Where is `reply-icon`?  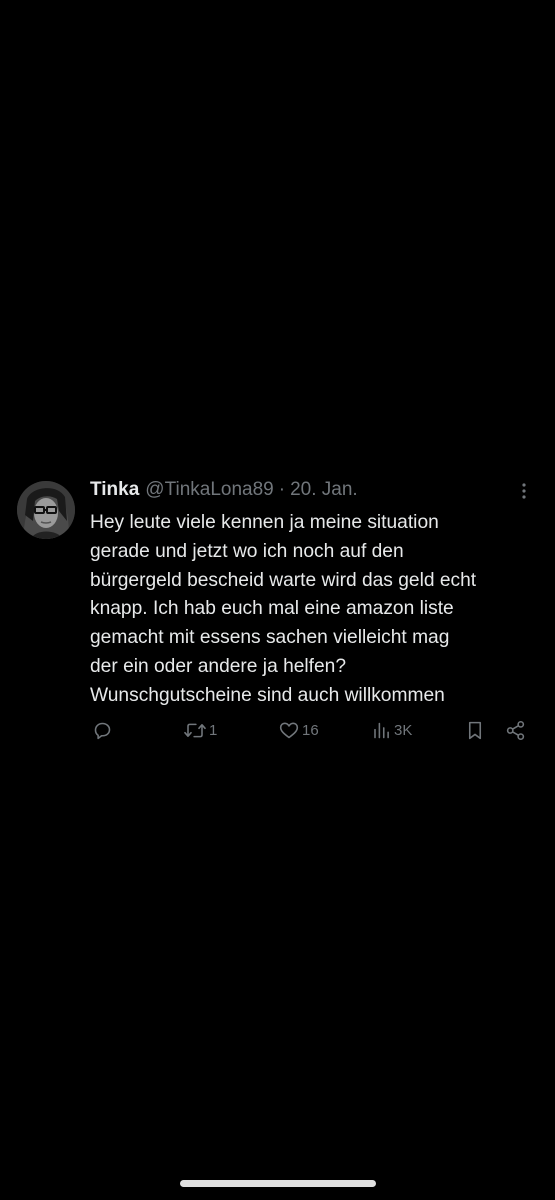
reply-icon is located at coordinates (102, 730).